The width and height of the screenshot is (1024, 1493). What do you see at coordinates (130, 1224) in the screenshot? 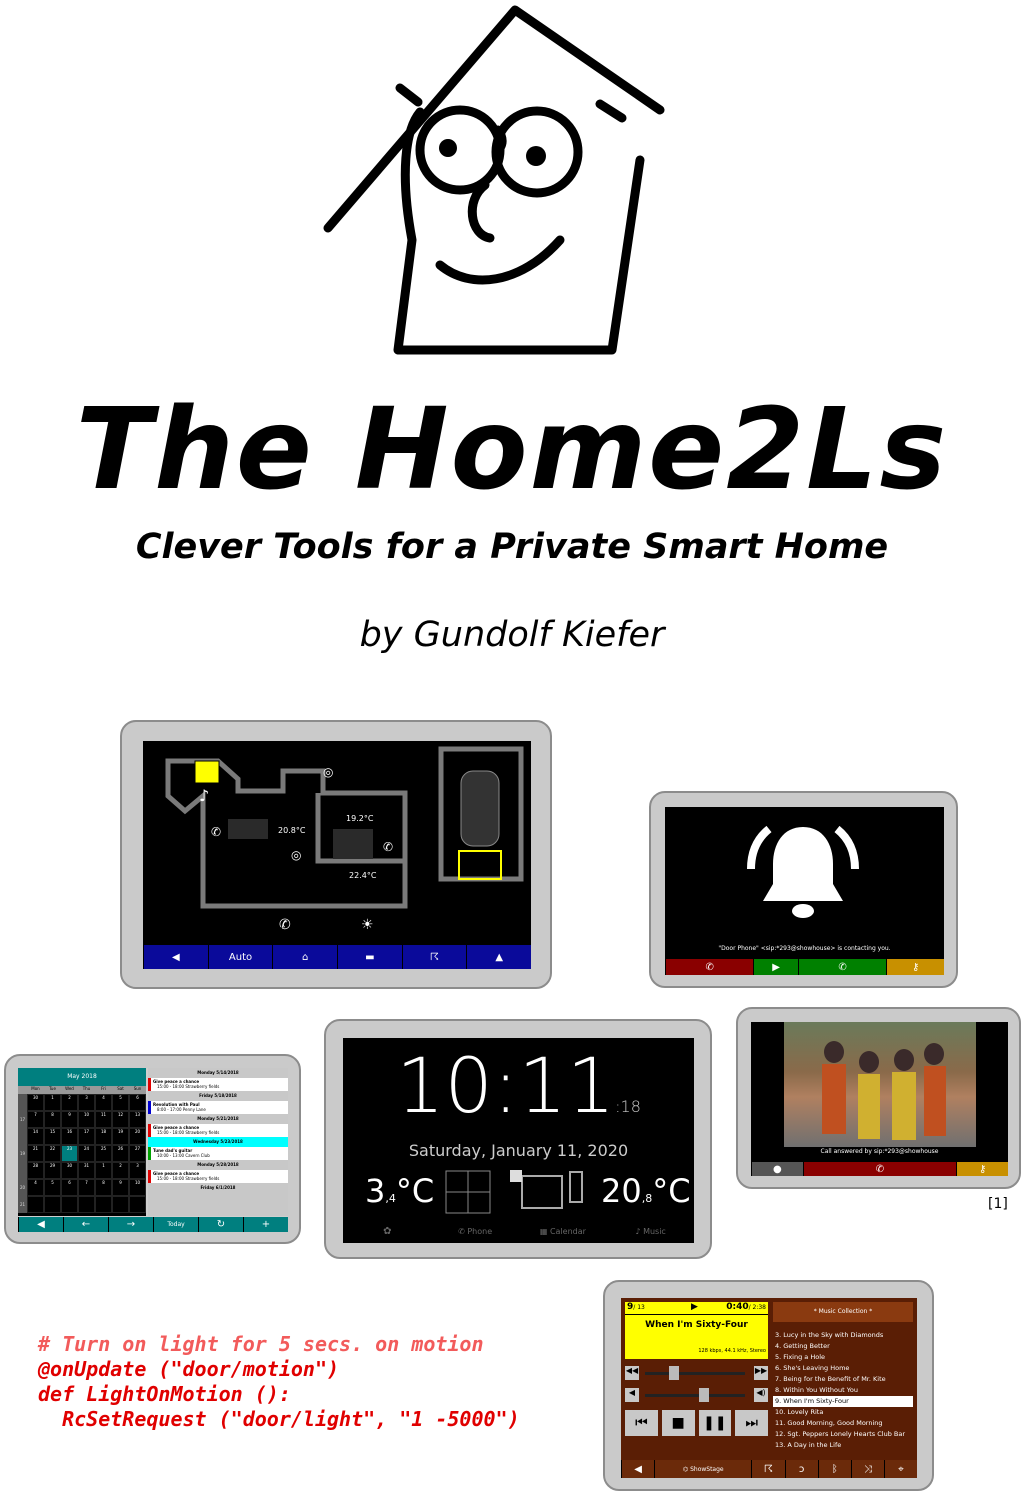
I see `cal-next-button: →` at bounding box center [130, 1224].